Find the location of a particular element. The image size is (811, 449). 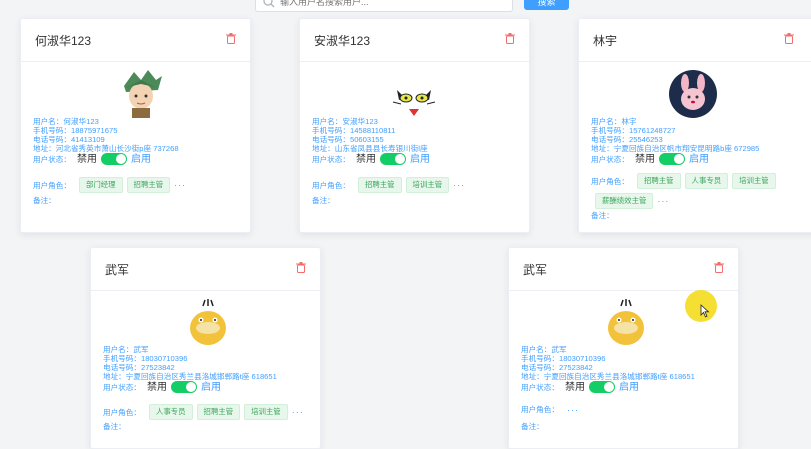

phone-row: 手机号码：15761248727 is located at coordinates (633, 130).